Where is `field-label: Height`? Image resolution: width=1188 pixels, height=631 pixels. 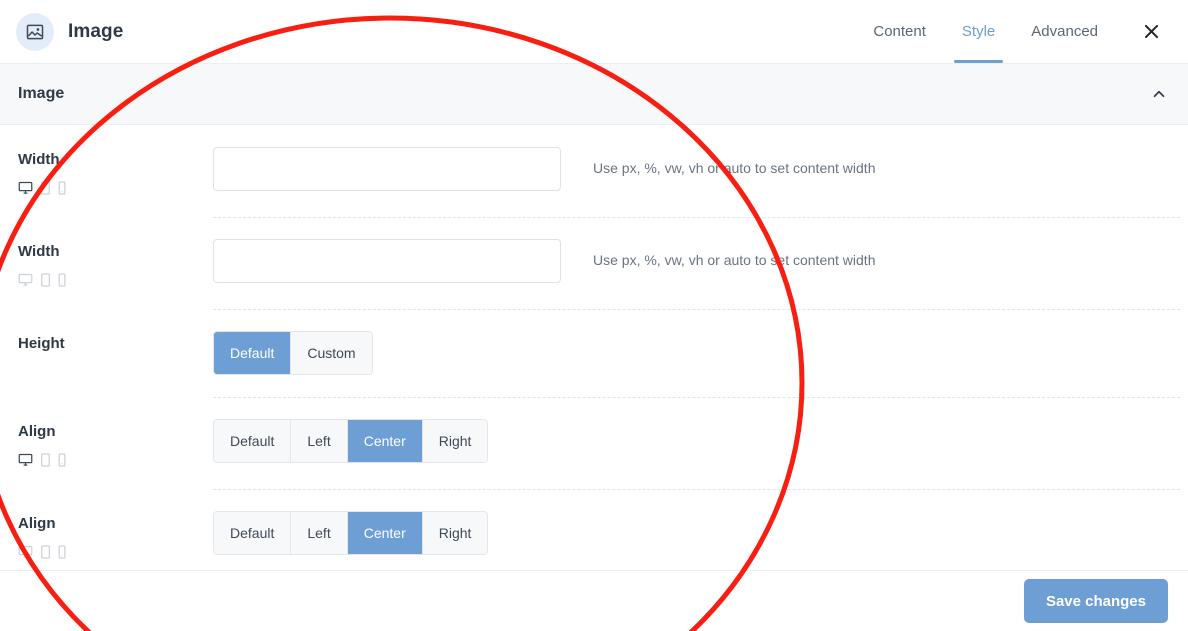
field-label: Height is located at coordinates (41, 343).